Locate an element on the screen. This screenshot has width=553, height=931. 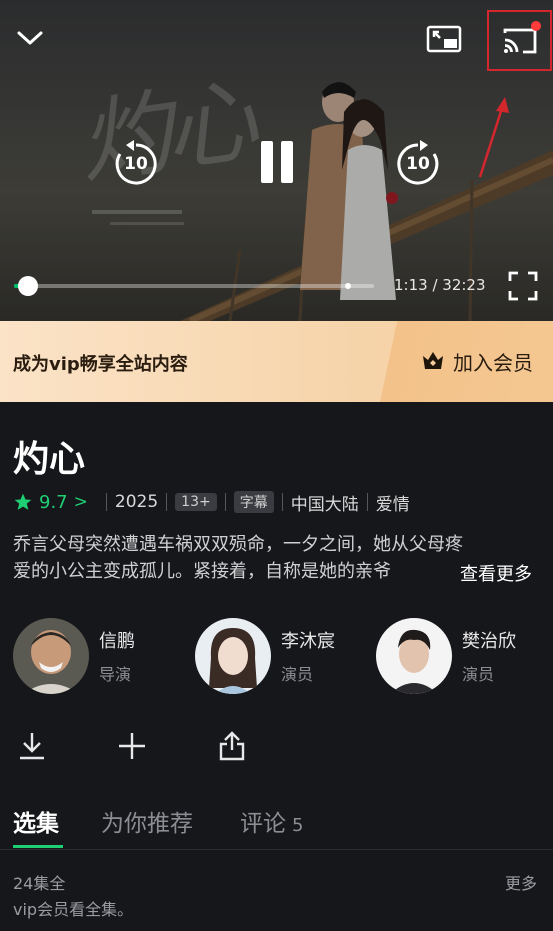
pause-icon is located at coordinates (277, 162).